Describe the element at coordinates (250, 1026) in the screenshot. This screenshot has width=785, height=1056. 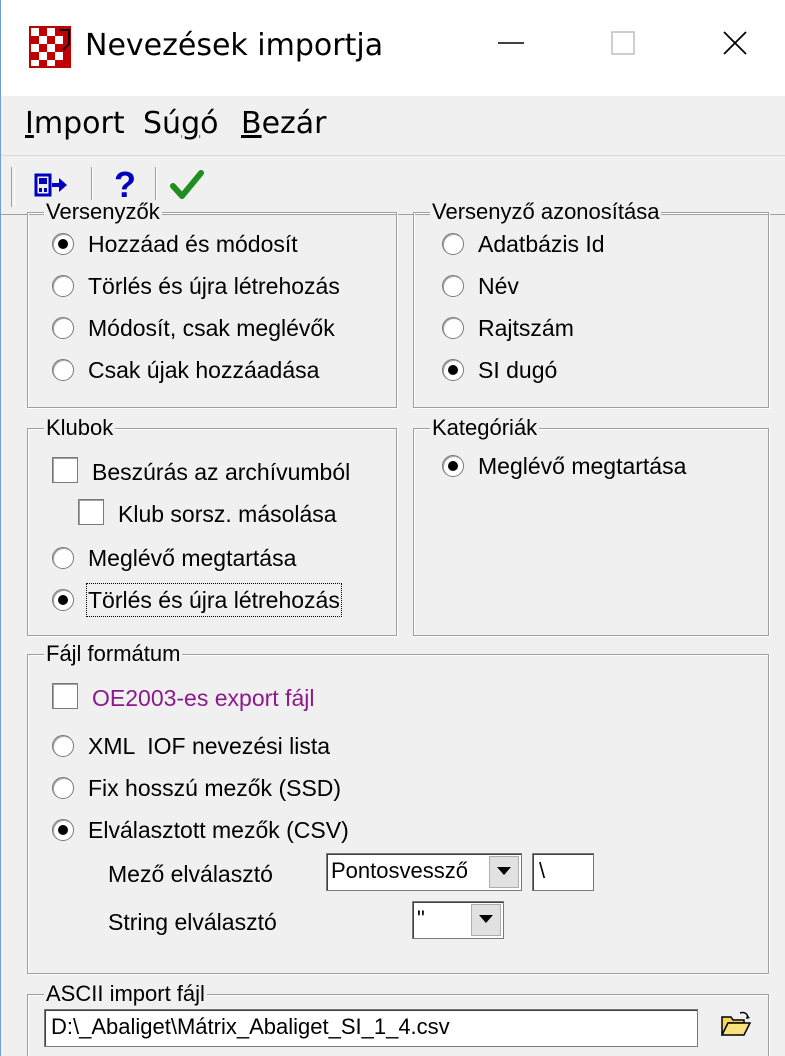
I see `import-file-path-value: D:\_Abaliget\Mátrix_Abaliget_SI_1_4.csv` at that location.